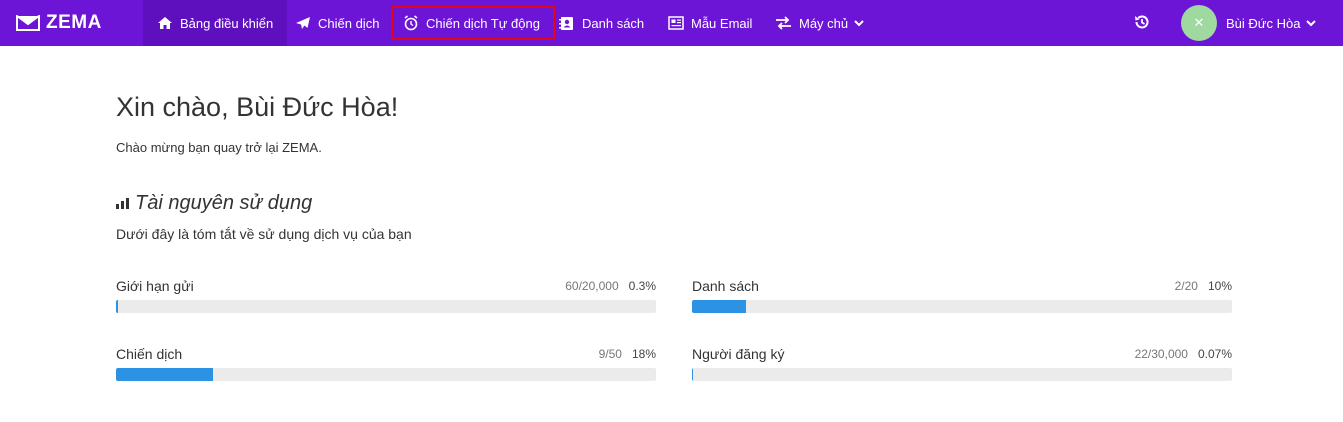  I want to click on nav-label: Mẫu Email, so click(722, 23).